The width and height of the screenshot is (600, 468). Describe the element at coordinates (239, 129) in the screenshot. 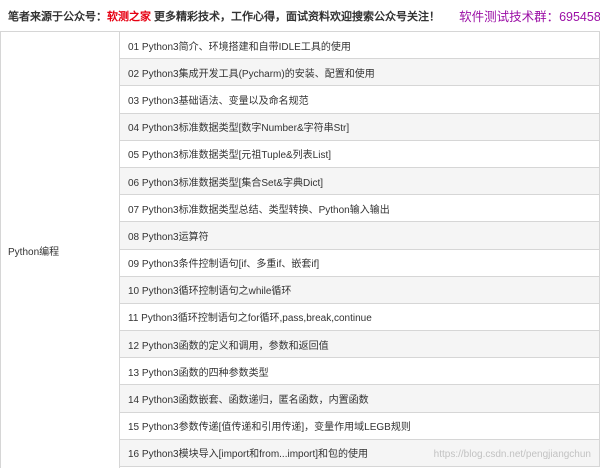

I see `lesson-title: 04 Python3标准数据类型[数字Number&字符串Str]` at that location.